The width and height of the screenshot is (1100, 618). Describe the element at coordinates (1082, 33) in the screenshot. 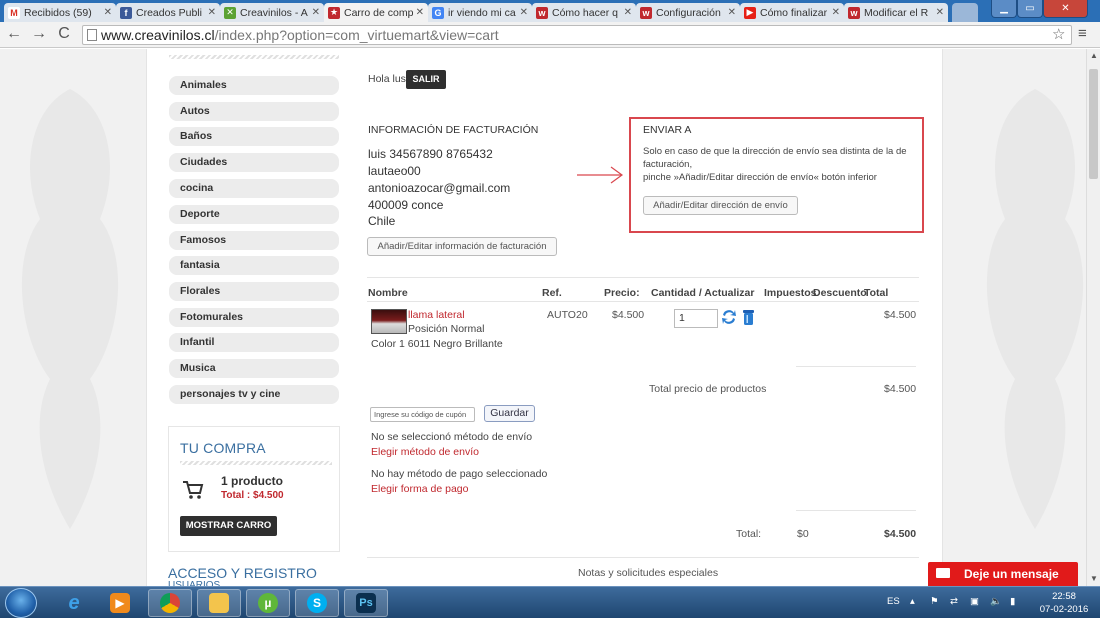

I see `menu-icon: ≡` at that location.